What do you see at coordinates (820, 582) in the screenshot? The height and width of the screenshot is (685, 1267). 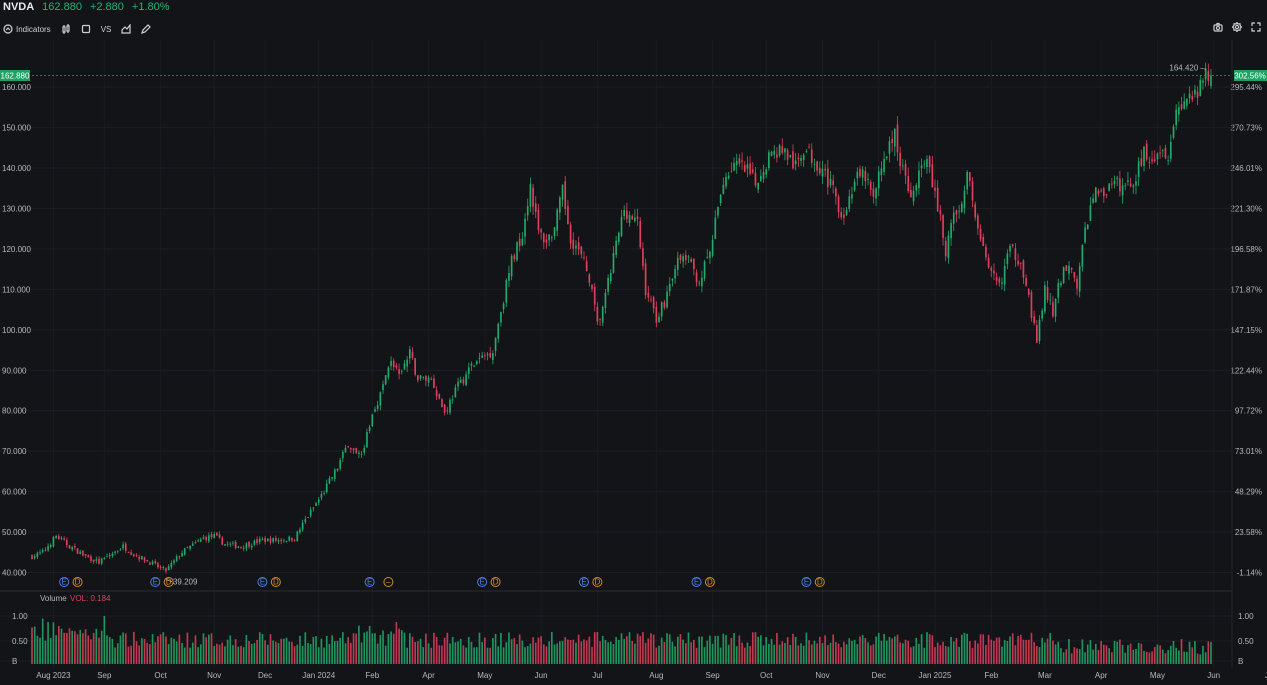 I see `event-marker-label: D` at bounding box center [820, 582].